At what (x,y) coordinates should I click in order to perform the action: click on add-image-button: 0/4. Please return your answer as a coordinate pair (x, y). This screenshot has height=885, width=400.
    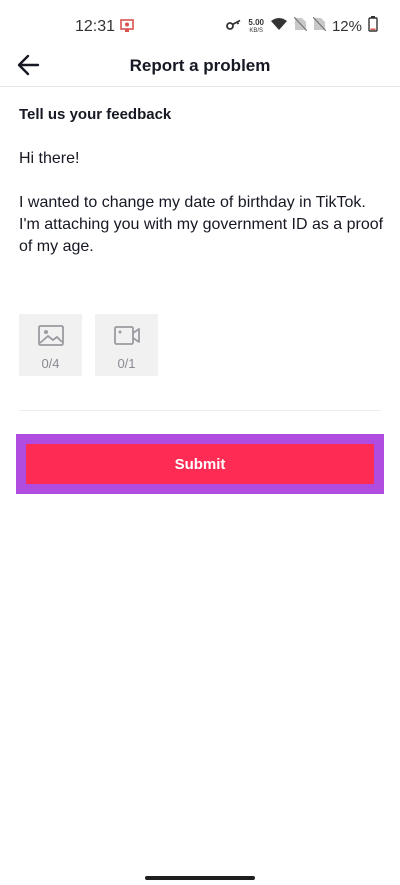
    Looking at the image, I should click on (50, 345).